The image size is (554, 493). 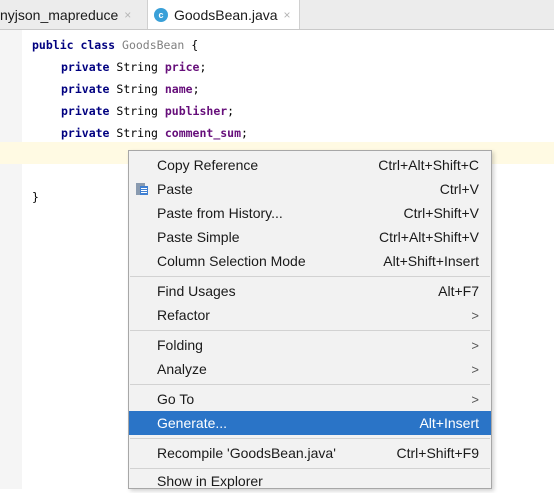 I want to click on menu-item-recompile: Recompile 'GoodsBean.java' Ctrl+Shift+F9, so click(x=310, y=453).